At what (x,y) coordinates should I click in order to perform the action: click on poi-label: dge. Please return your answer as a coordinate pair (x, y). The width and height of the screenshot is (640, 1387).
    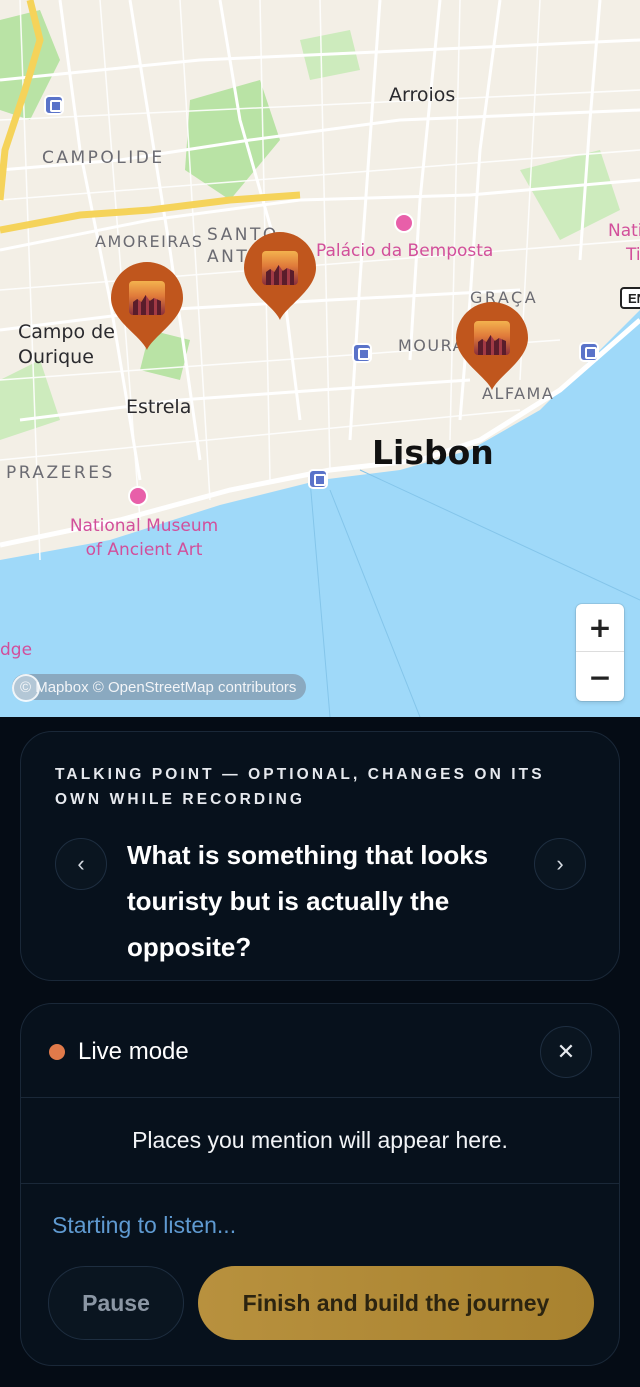
    Looking at the image, I should click on (16, 650).